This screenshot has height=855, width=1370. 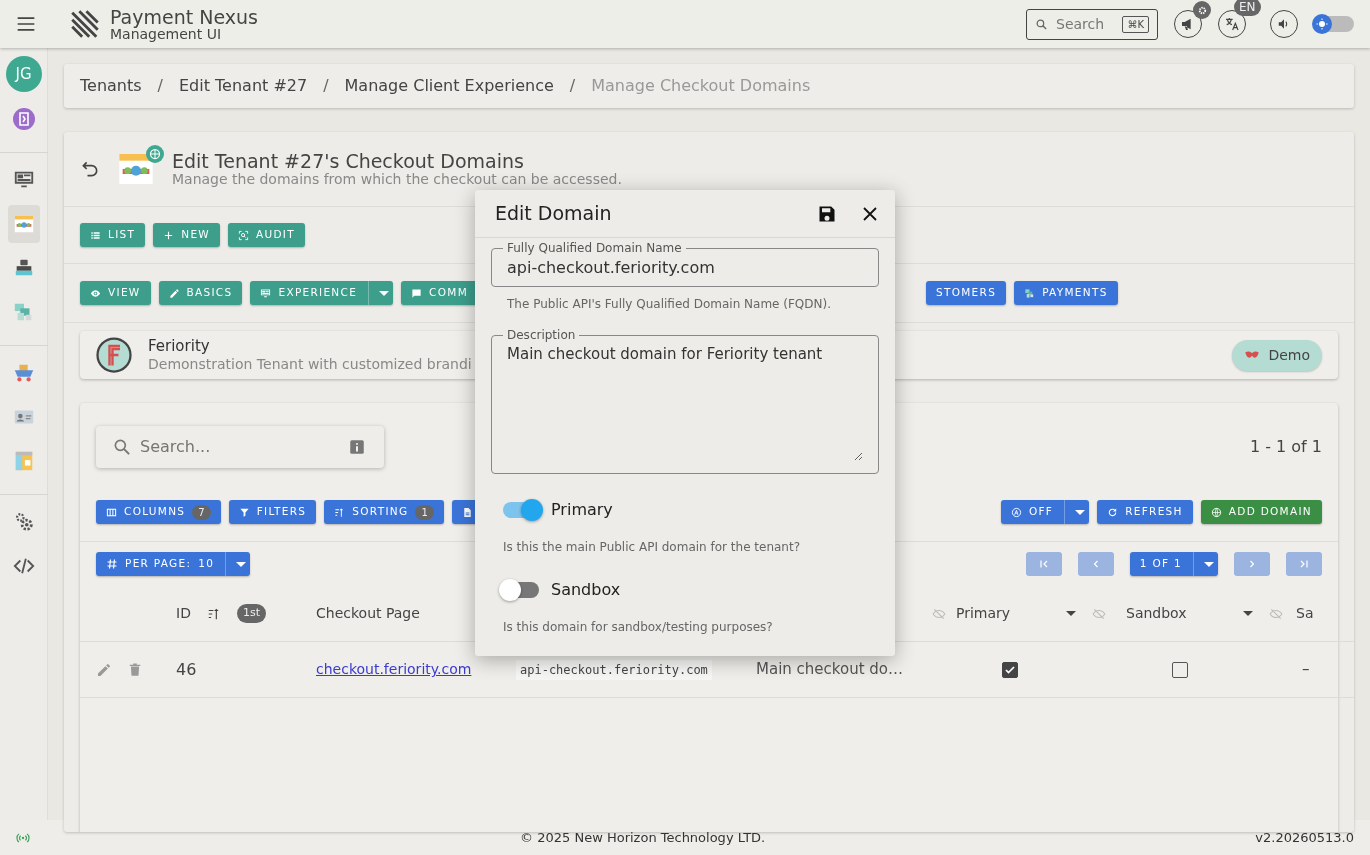 I want to click on theme-switch, so click(x=1334, y=24).